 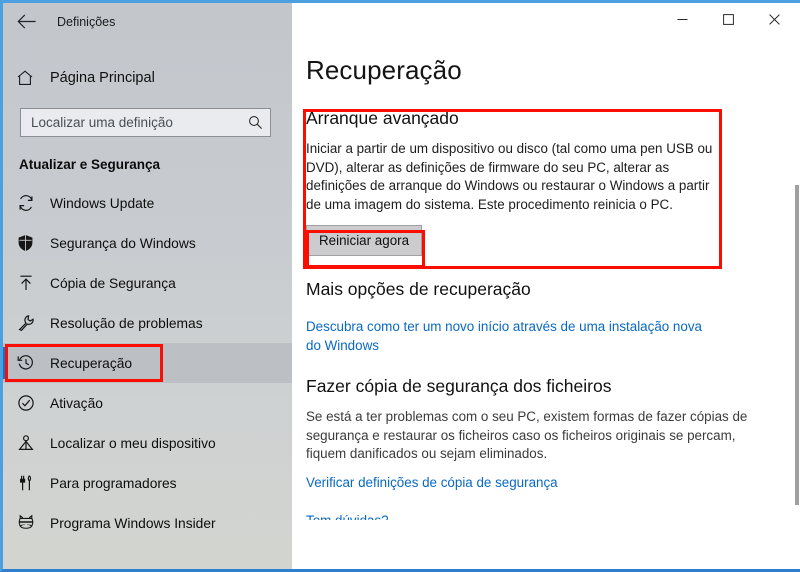 I want to click on sidebar-item-label: Localizar o meu dispositivo, so click(x=133, y=443).